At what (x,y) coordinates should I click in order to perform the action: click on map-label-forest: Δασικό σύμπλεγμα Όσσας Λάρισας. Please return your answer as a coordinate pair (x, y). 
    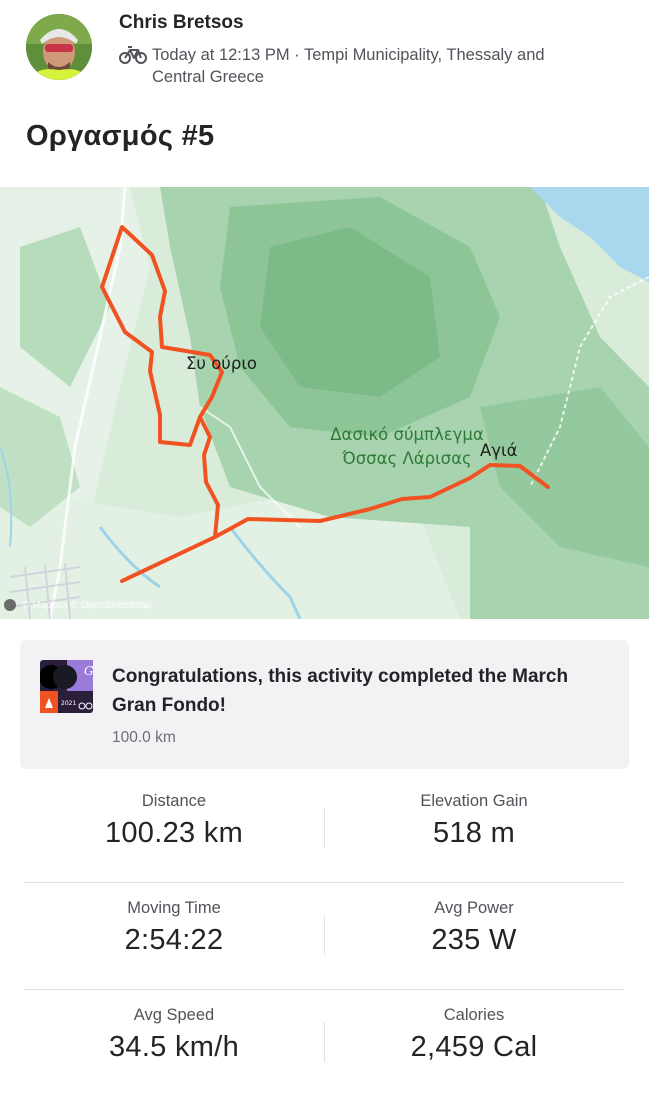
    Looking at the image, I should click on (407, 446).